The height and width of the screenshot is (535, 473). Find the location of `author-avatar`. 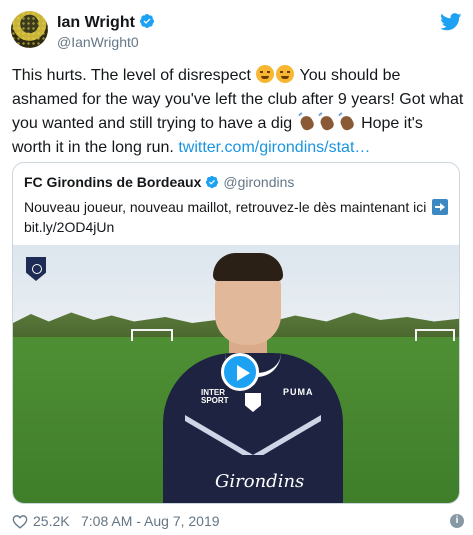

author-avatar is located at coordinates (29, 29).